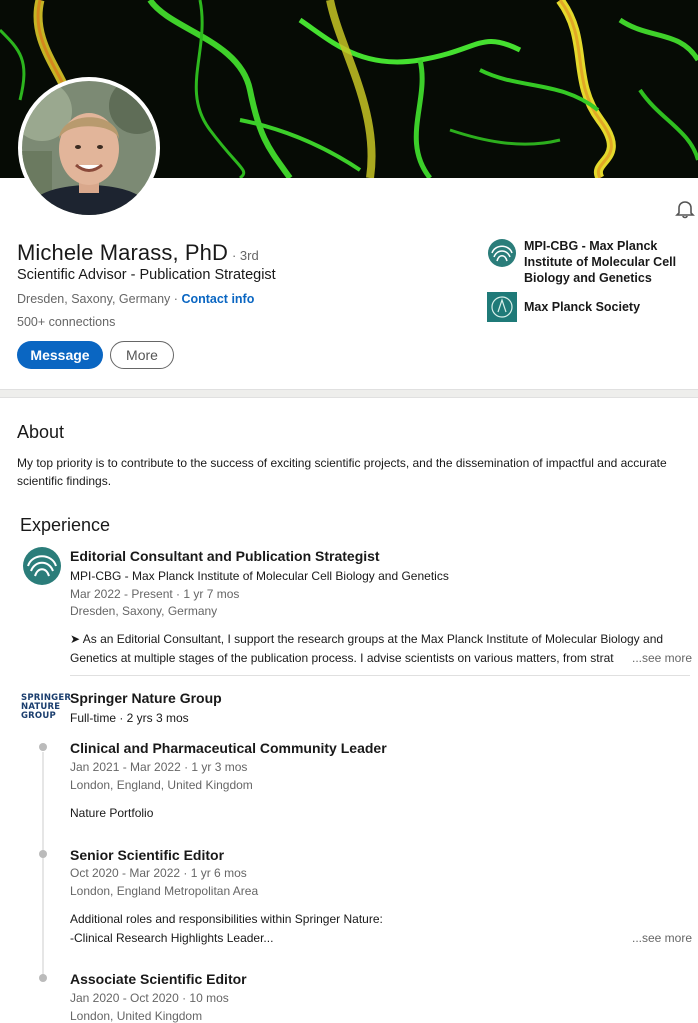 This screenshot has height=1023, width=698. What do you see at coordinates (502, 307) in the screenshot?
I see `max-planck-society-logo-icon` at bounding box center [502, 307].